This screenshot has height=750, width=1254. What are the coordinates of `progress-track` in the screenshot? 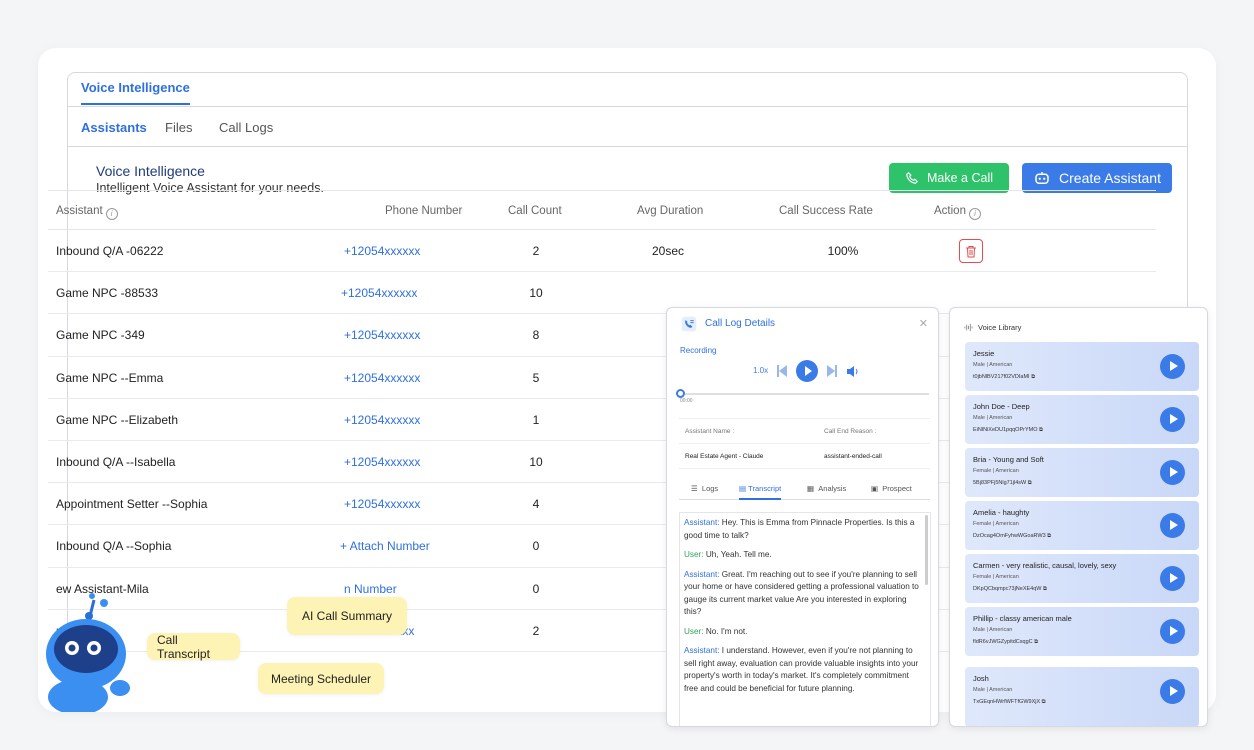 It's located at (804, 394).